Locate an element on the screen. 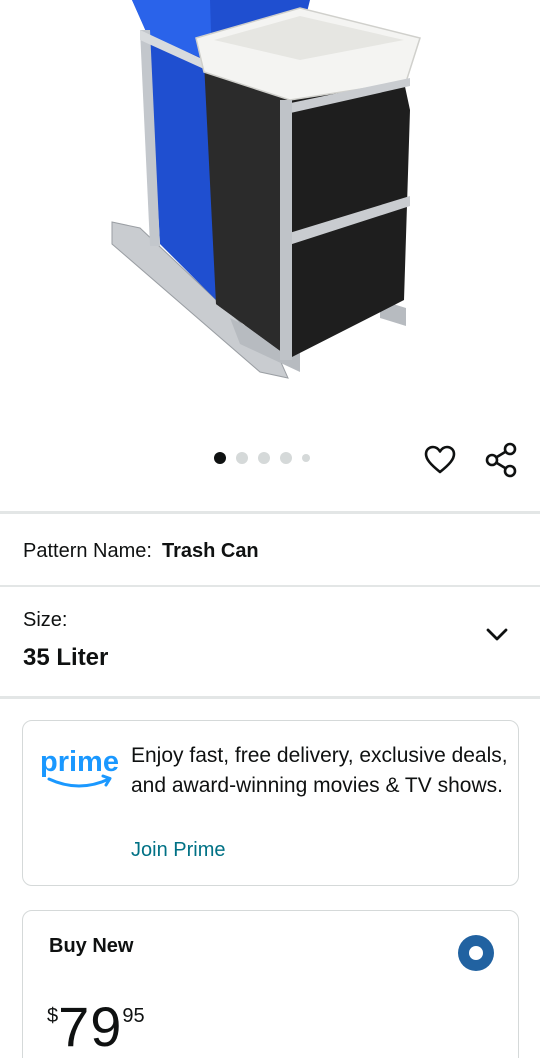  pattern-label: Pattern Name: is located at coordinates (87, 551).